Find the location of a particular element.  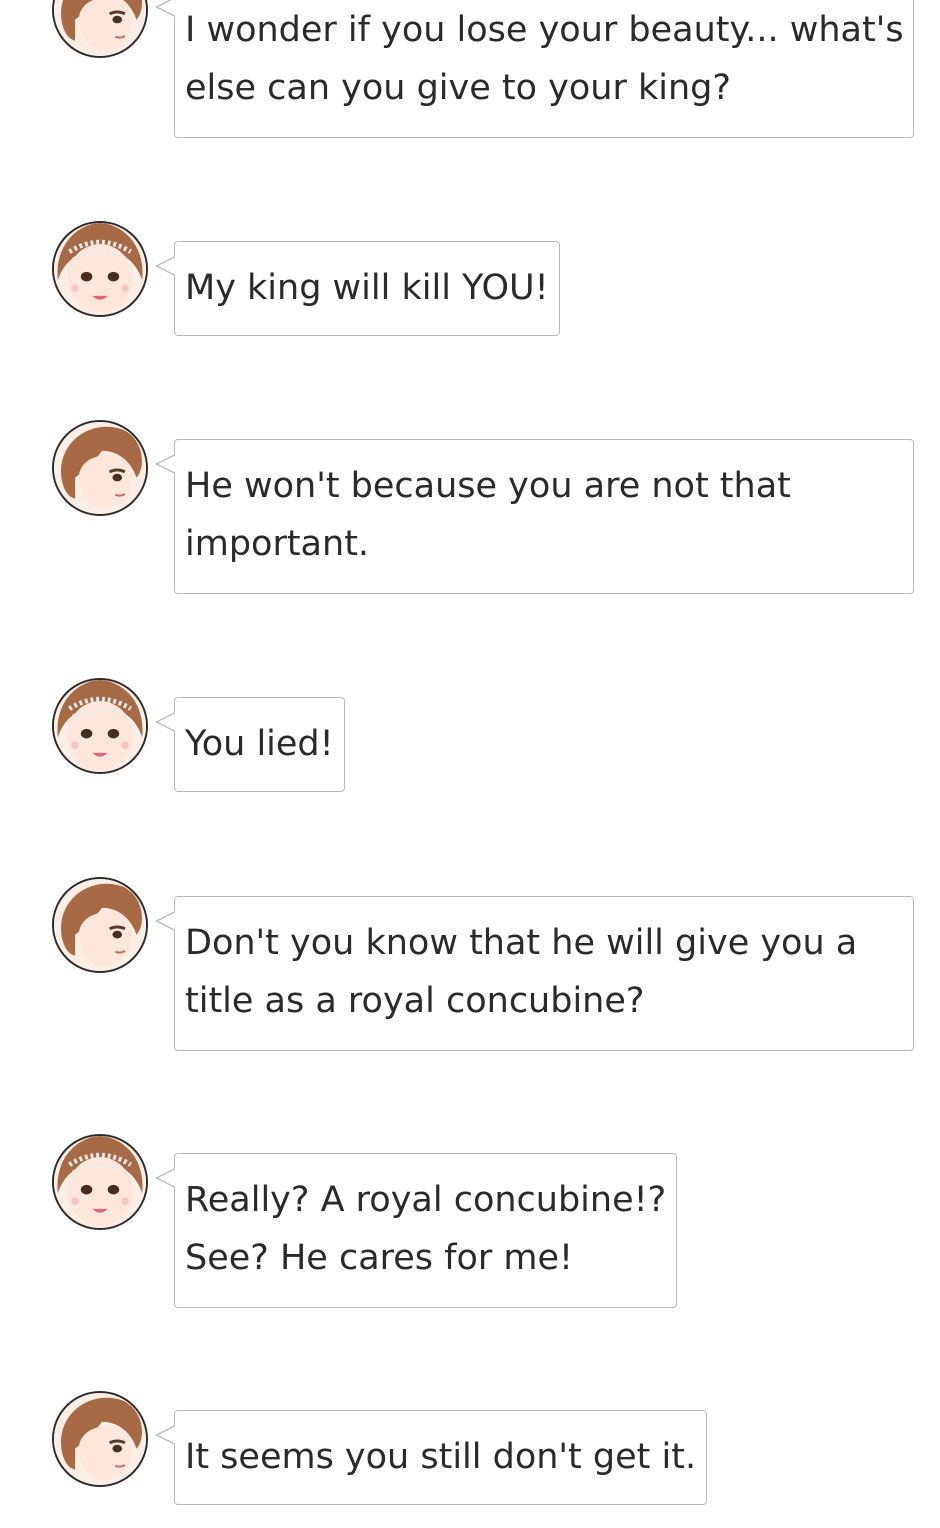

message-line: My king will kill YOU! is located at coordinates (367, 288).